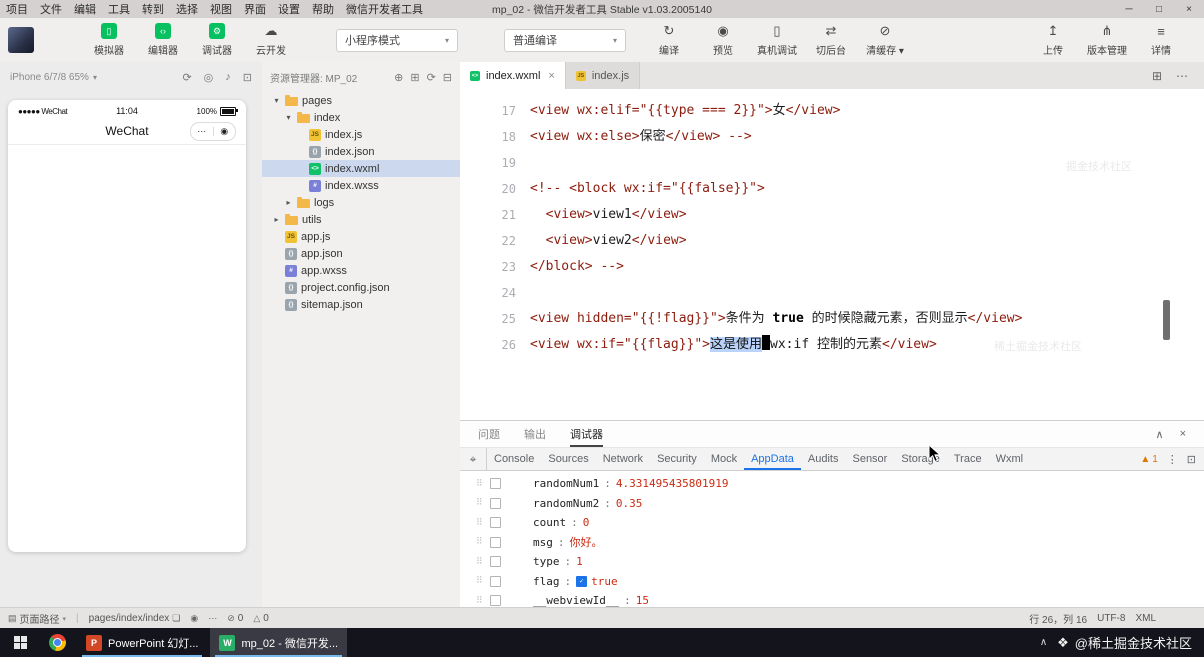 The image size is (1204, 657). What do you see at coordinates (37, 618) in the screenshot?
I see `page-path-mode: ▤ 页面路径 ▾` at bounding box center [37, 618].